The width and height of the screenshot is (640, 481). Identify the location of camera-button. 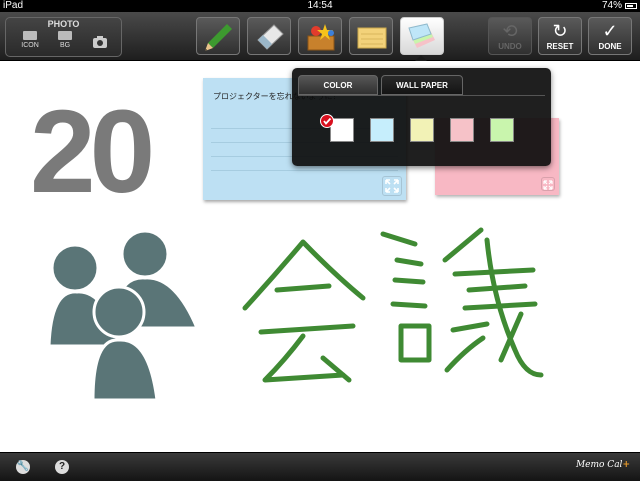
(100, 42).